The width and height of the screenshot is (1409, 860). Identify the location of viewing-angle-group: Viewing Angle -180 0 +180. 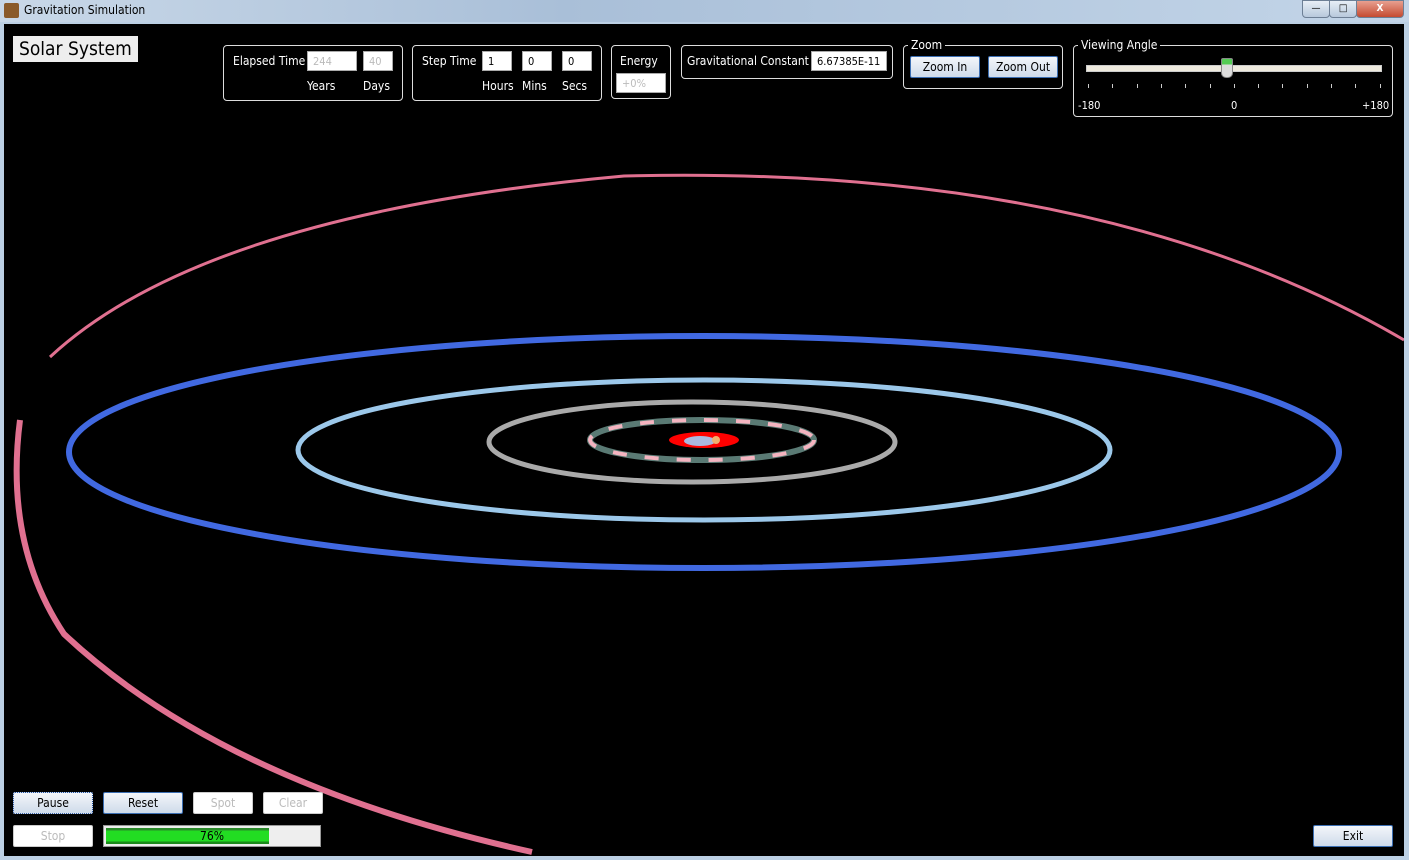
(1233, 77).